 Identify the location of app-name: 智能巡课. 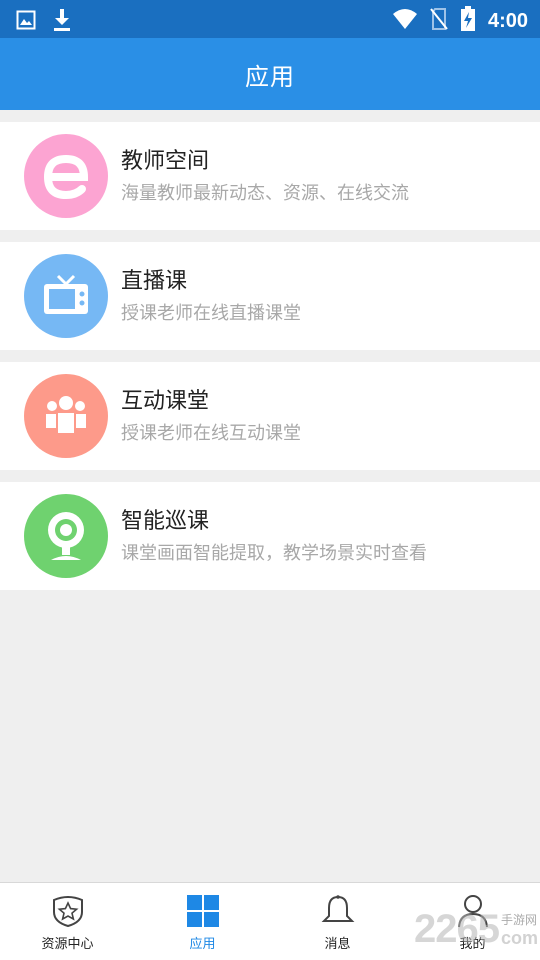
(165, 521).